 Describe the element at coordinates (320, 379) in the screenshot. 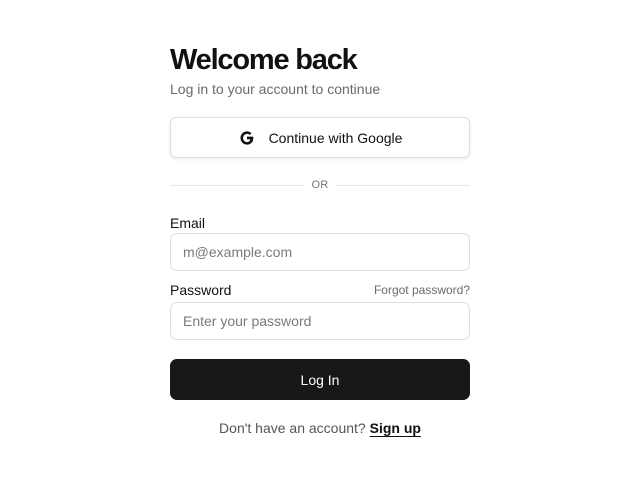

I see `log-in-button: Log In` at that location.